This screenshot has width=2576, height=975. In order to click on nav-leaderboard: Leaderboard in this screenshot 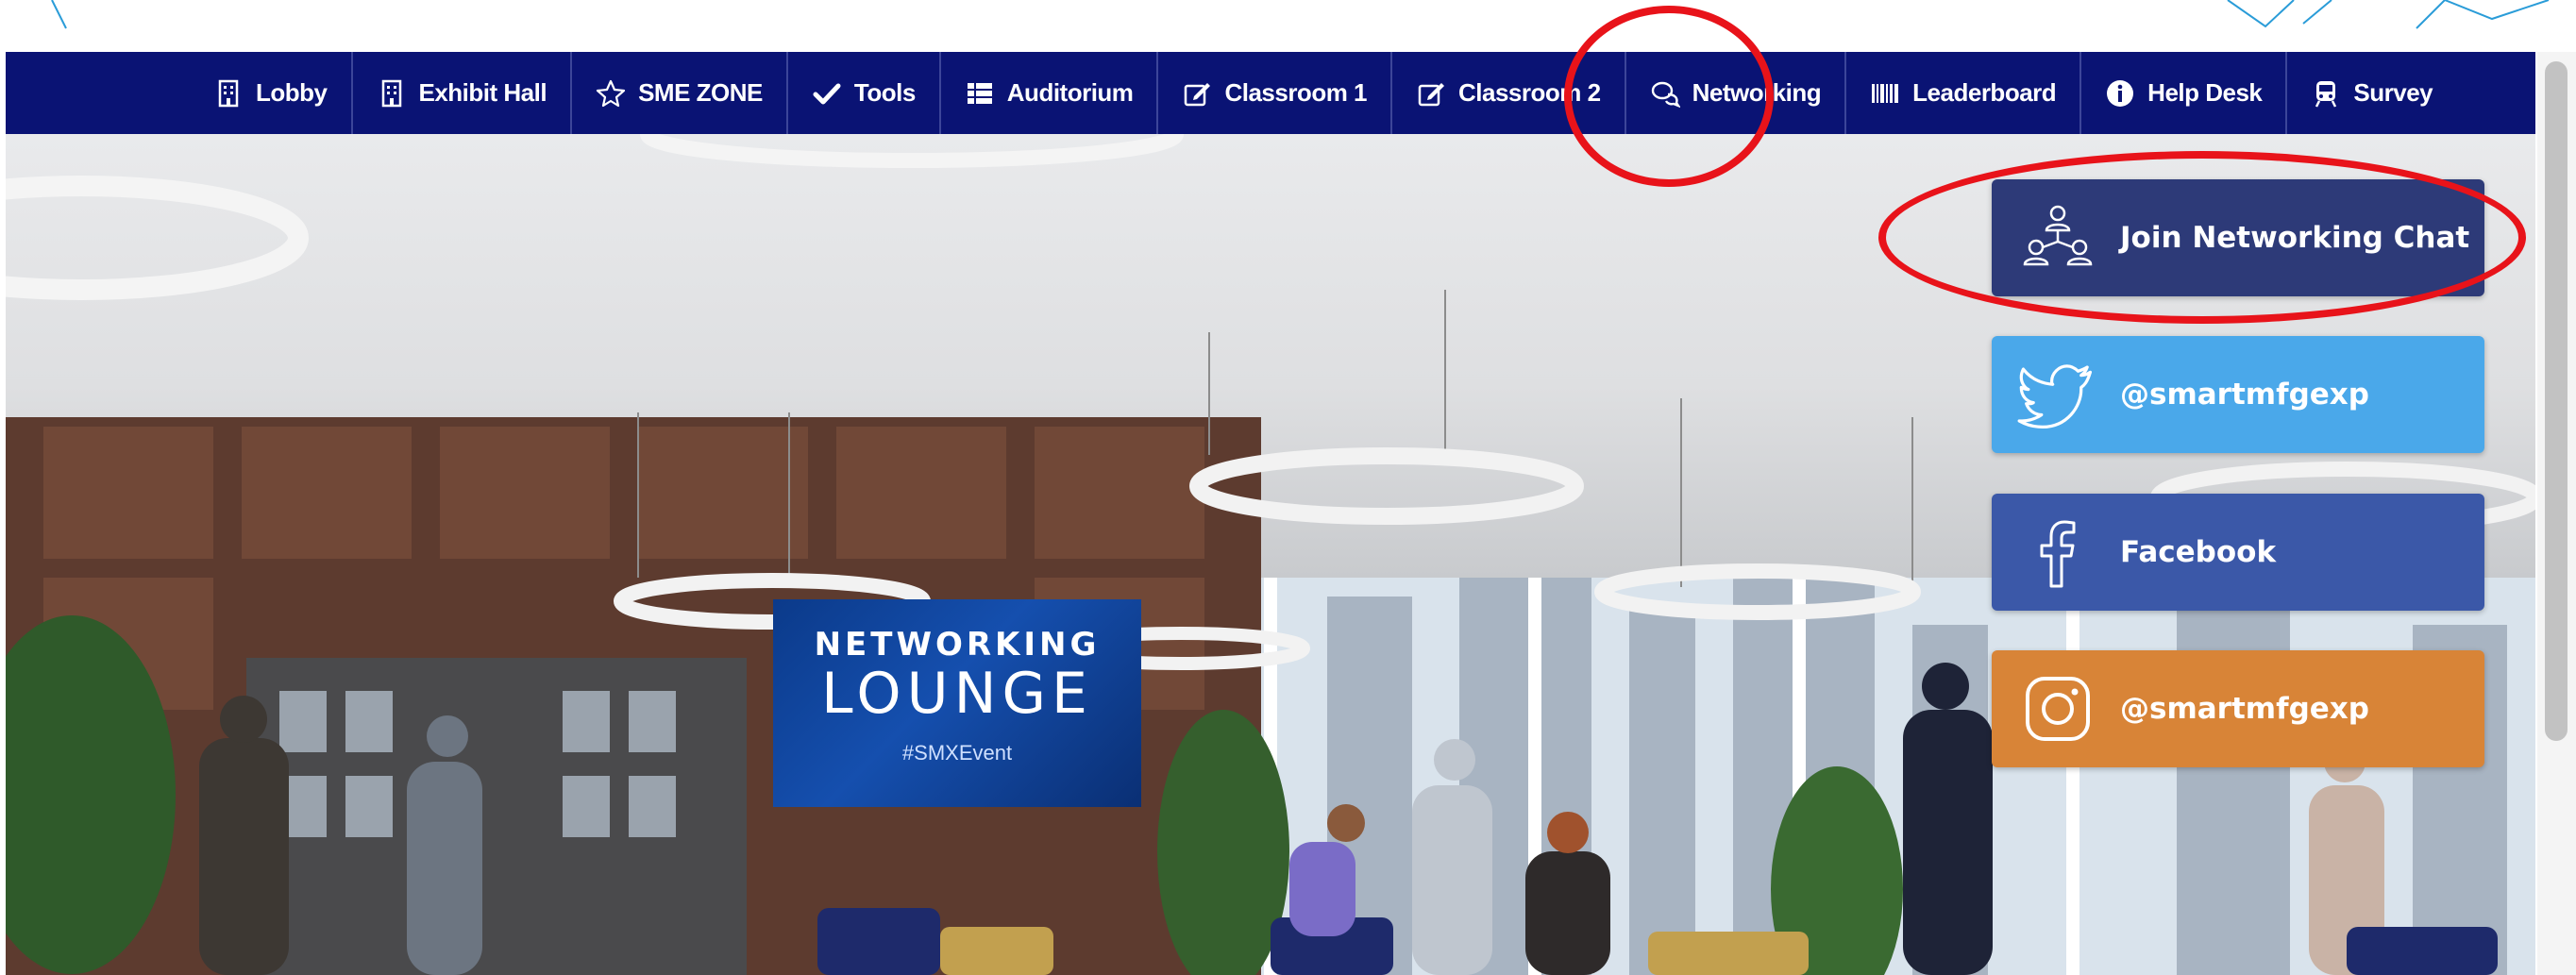, I will do `click(1964, 93)`.